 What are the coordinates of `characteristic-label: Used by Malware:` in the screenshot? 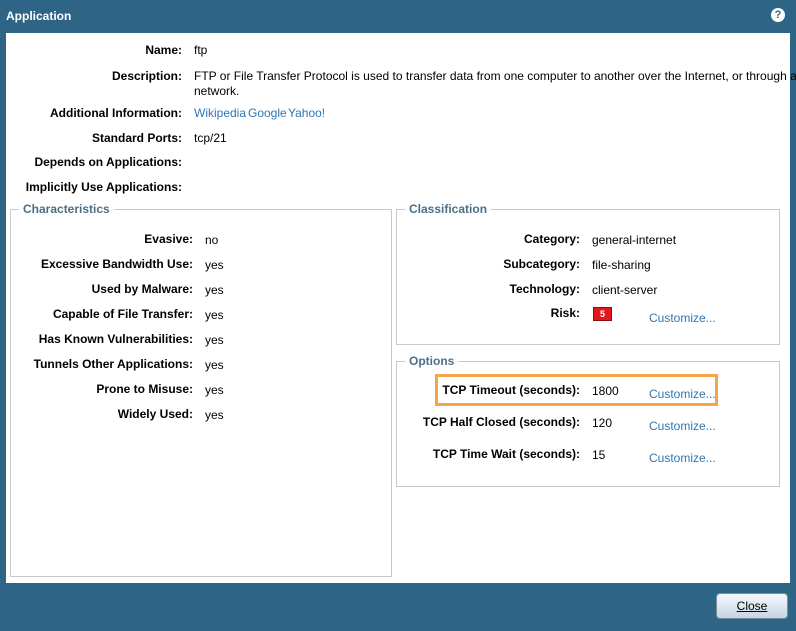 It's located at (142, 289).